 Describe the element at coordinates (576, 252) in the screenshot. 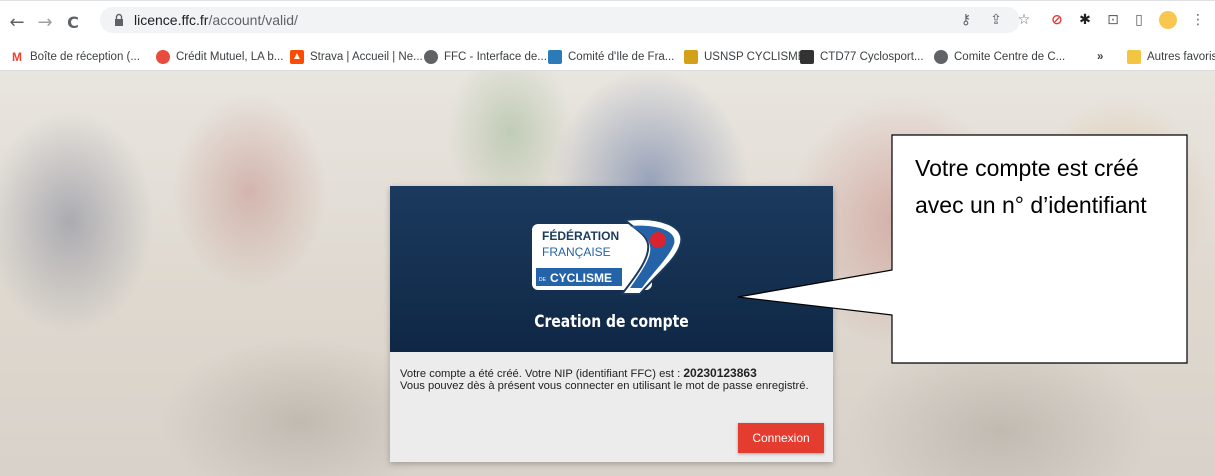

I see `logo-line-2: FRANÇAISE` at that location.